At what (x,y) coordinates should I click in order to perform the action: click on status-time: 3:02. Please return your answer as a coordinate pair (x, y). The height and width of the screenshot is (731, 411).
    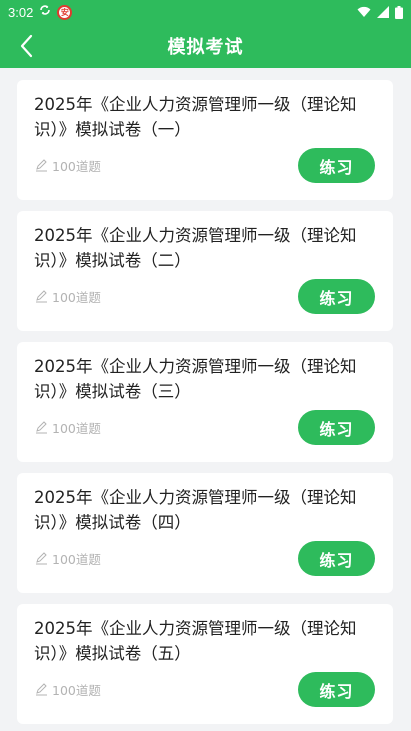
    Looking at the image, I should click on (21, 12).